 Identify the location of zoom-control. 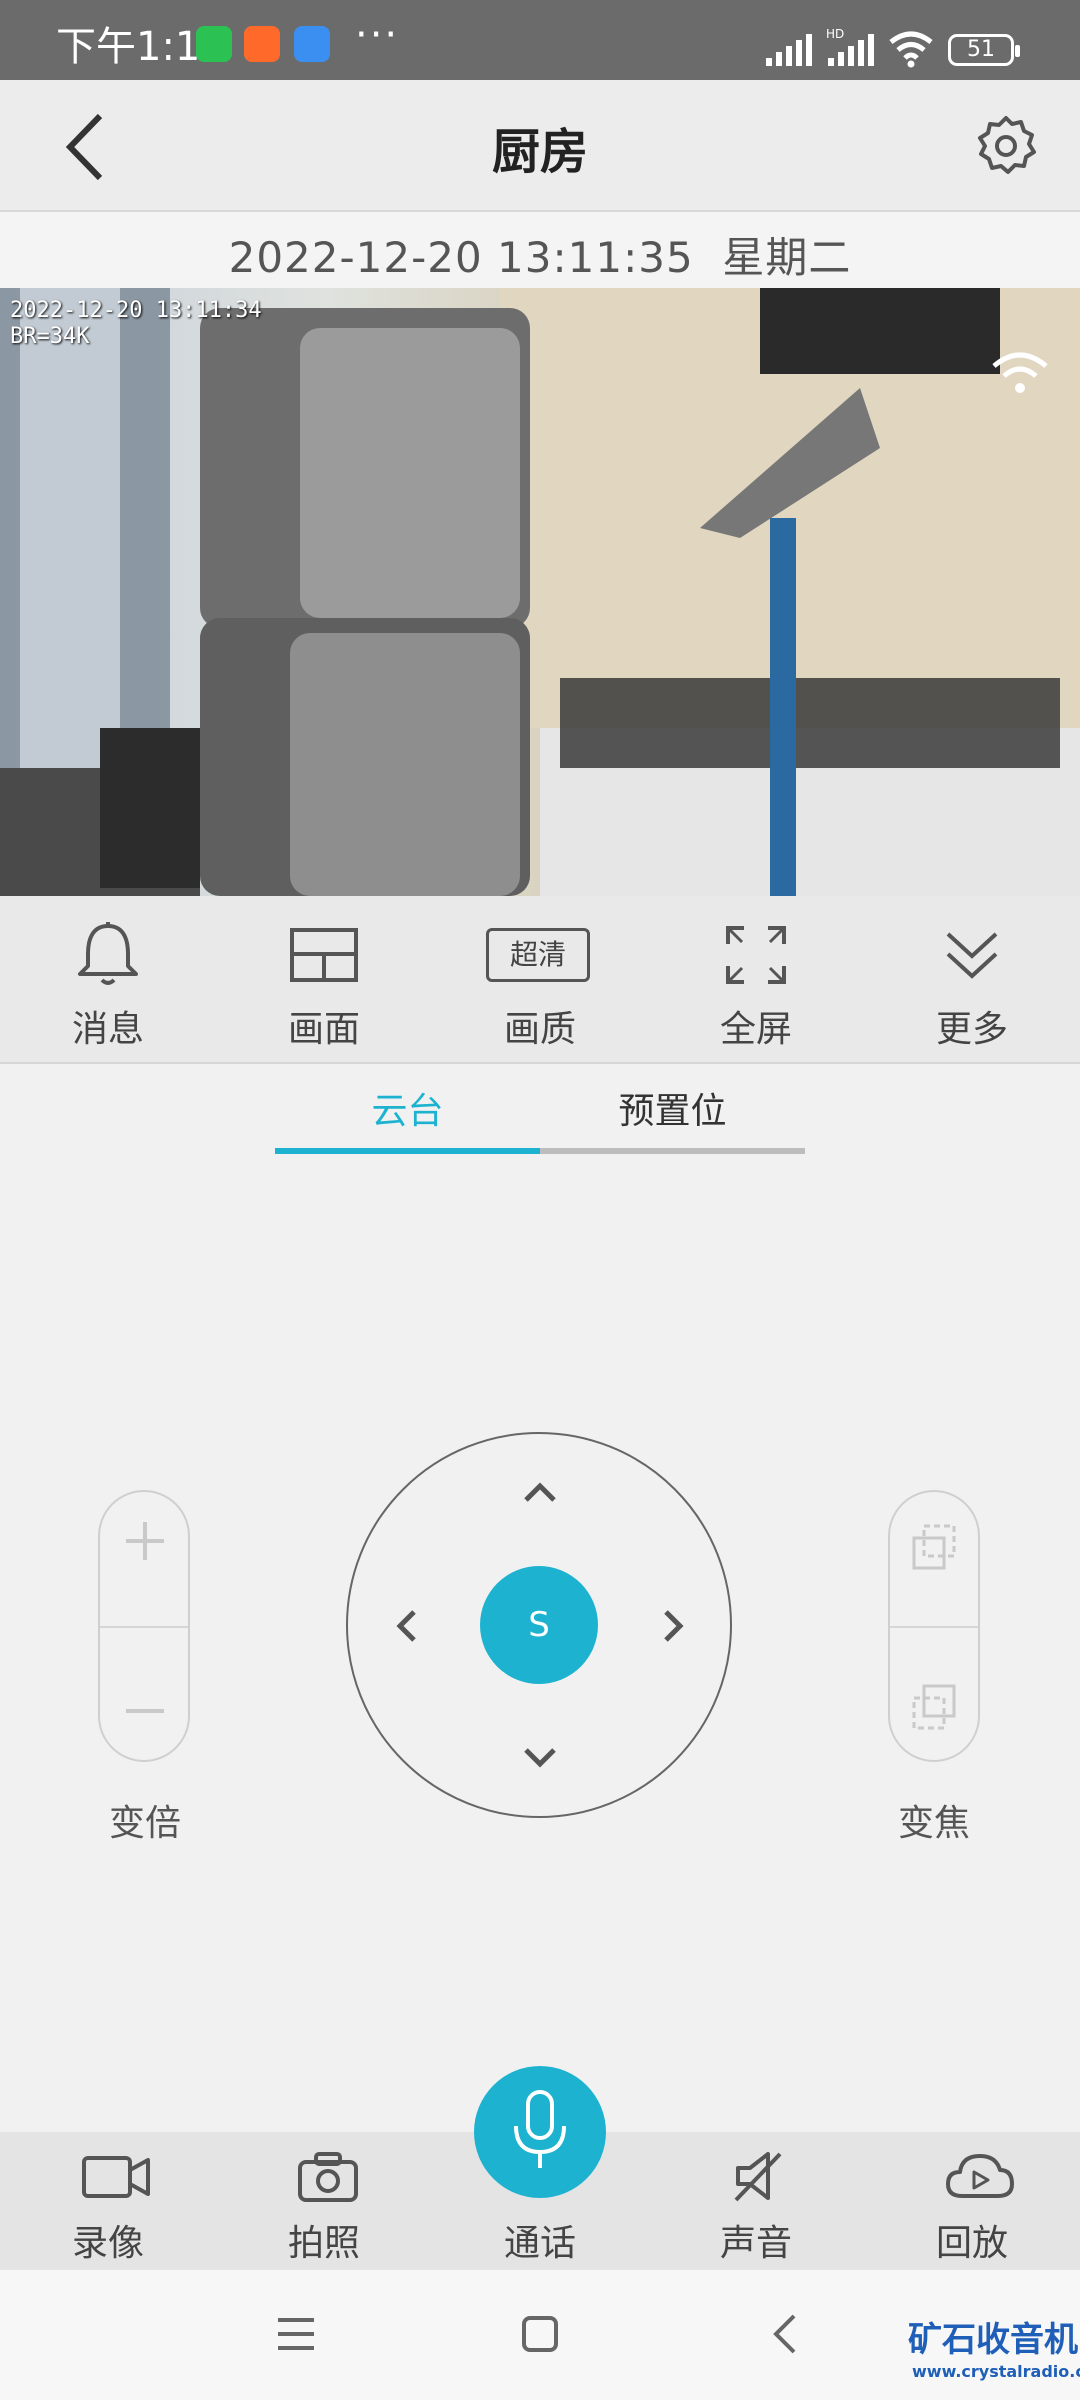
(144, 1626).